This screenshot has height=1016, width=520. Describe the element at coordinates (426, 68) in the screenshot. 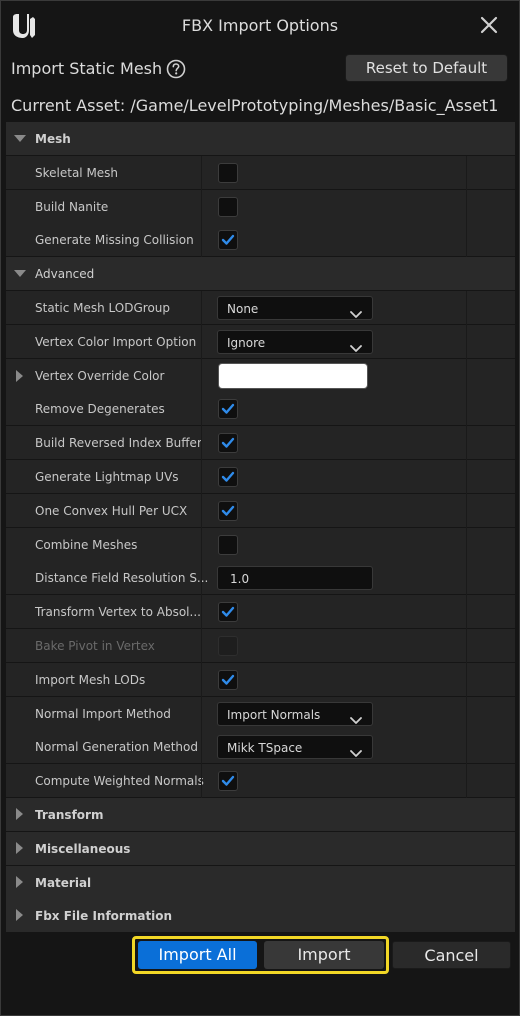

I see `reset-to-default-button: Reset to Default` at that location.